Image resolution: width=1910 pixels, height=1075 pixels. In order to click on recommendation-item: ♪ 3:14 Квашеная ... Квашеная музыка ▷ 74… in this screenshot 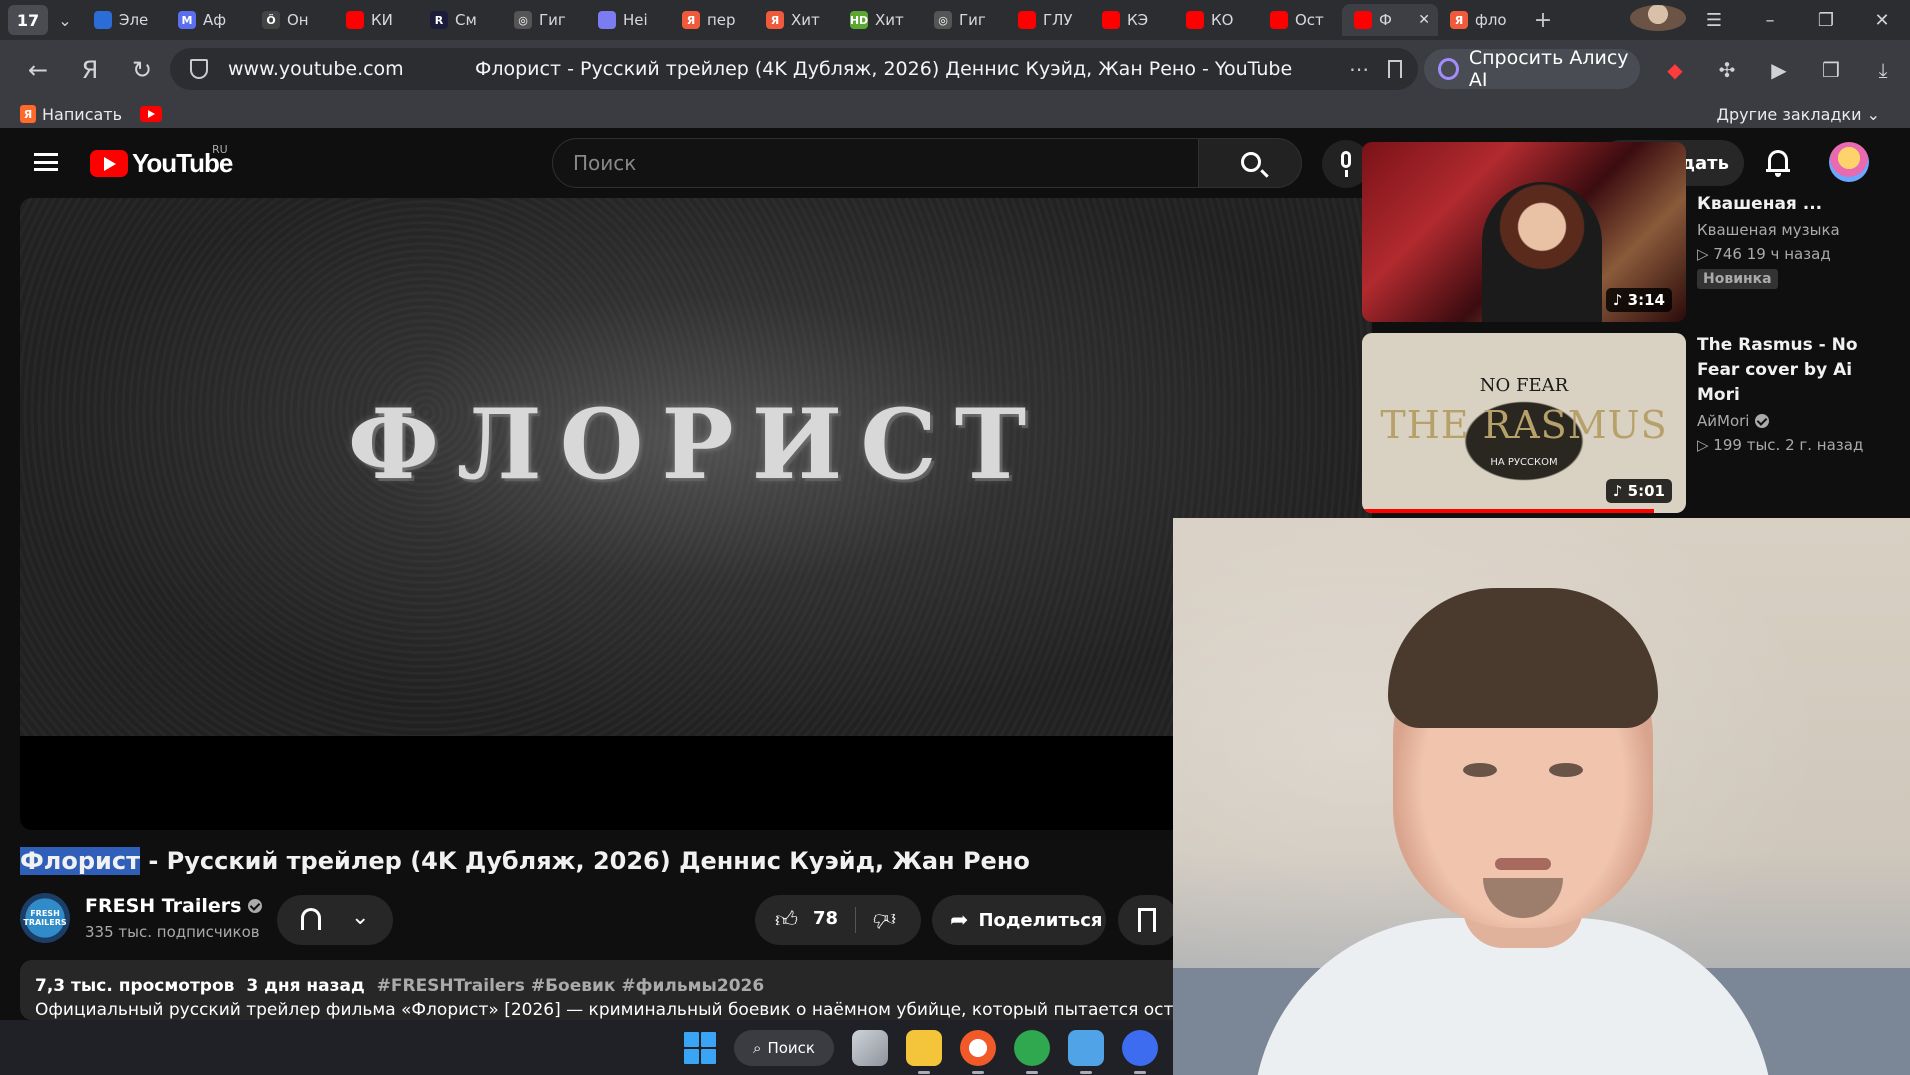, I will do `click(1636, 232)`.